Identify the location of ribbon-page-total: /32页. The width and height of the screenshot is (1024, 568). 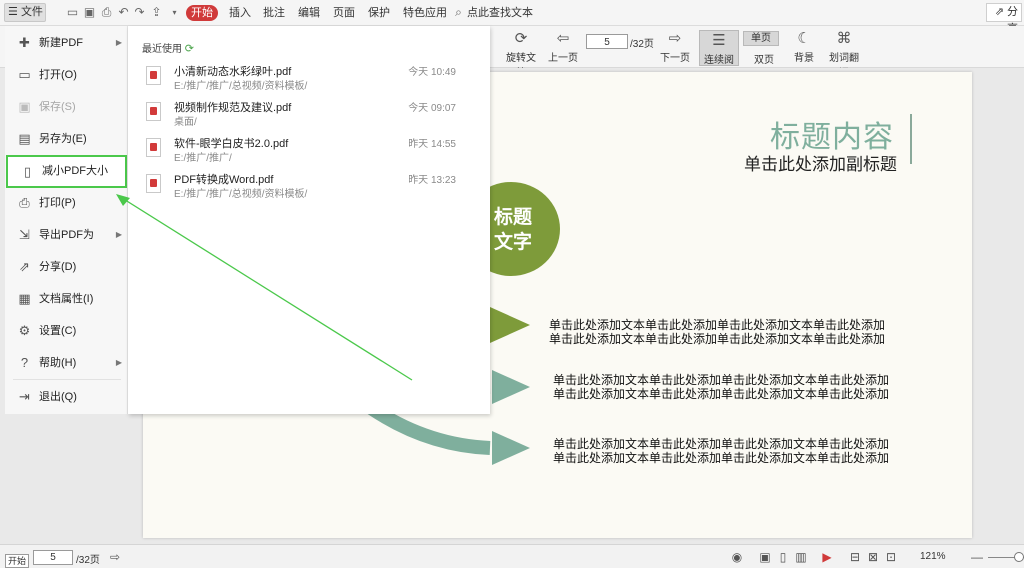
(642, 44).